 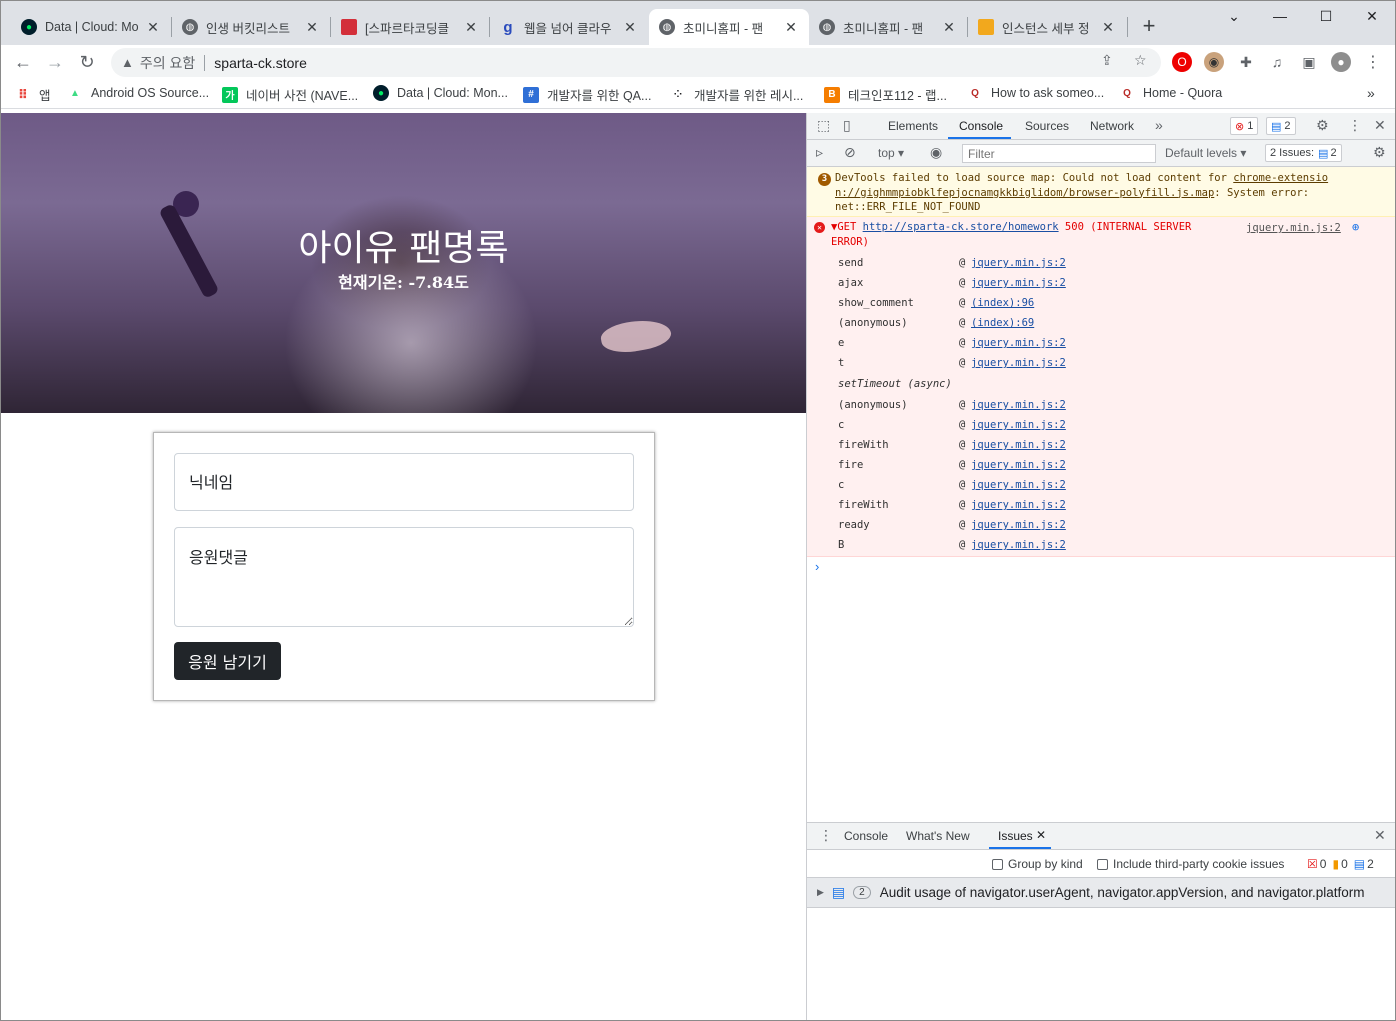 What do you see at coordinates (1379, 152) in the screenshot?
I see `console-settings-icon: ⚙` at bounding box center [1379, 152].